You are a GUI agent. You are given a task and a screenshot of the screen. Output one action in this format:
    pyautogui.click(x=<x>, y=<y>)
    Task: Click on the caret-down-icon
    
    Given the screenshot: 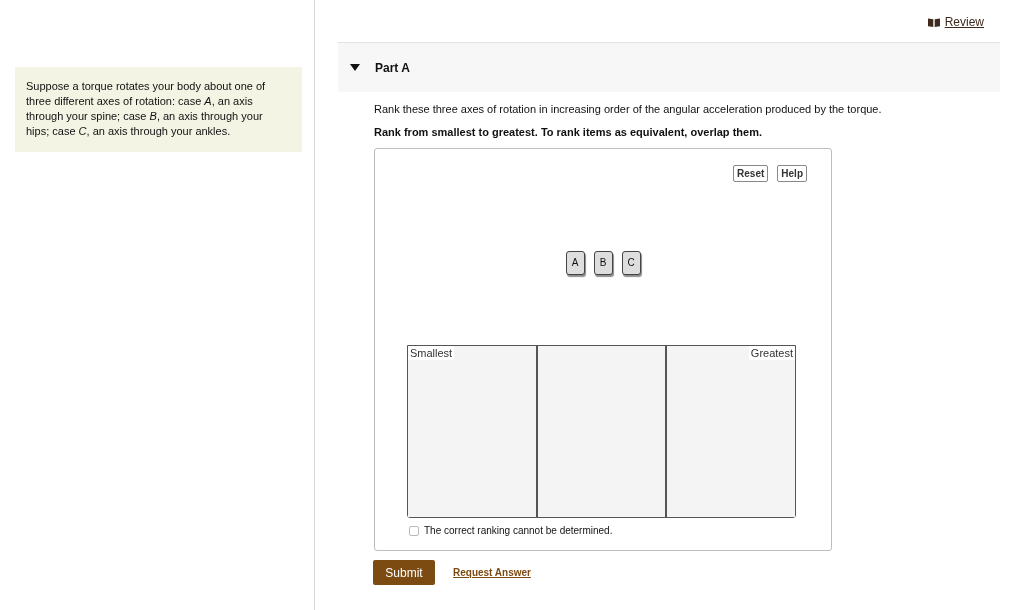 What is the action you would take?
    pyautogui.click(x=355, y=67)
    